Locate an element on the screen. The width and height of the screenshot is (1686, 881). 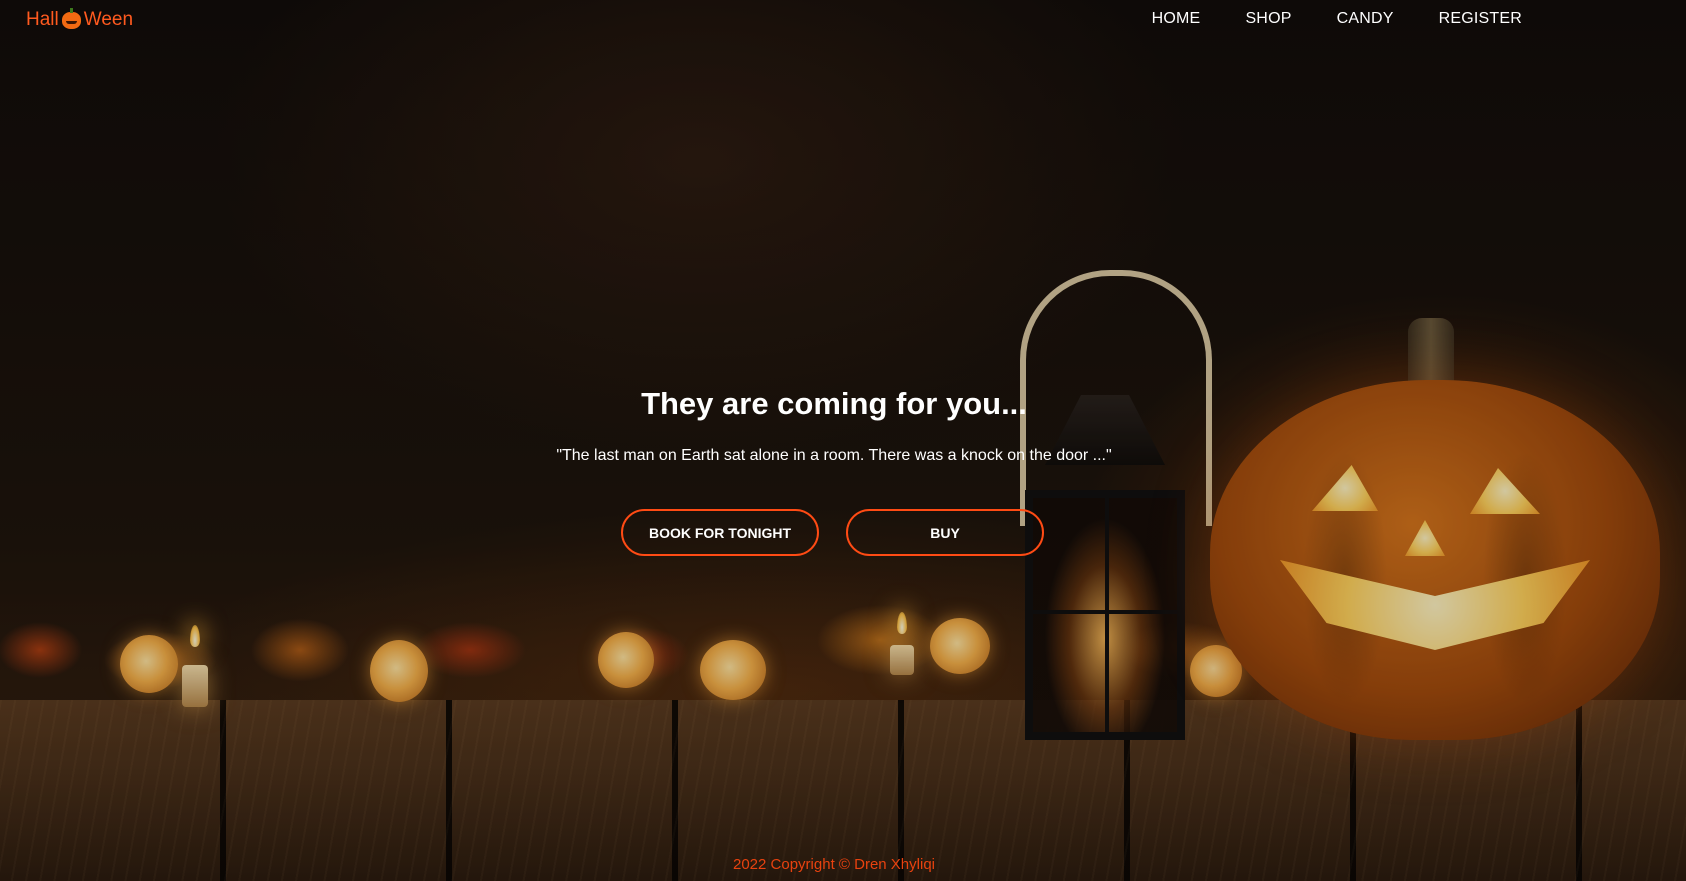
pumpkin-icon is located at coordinates (71, 18).